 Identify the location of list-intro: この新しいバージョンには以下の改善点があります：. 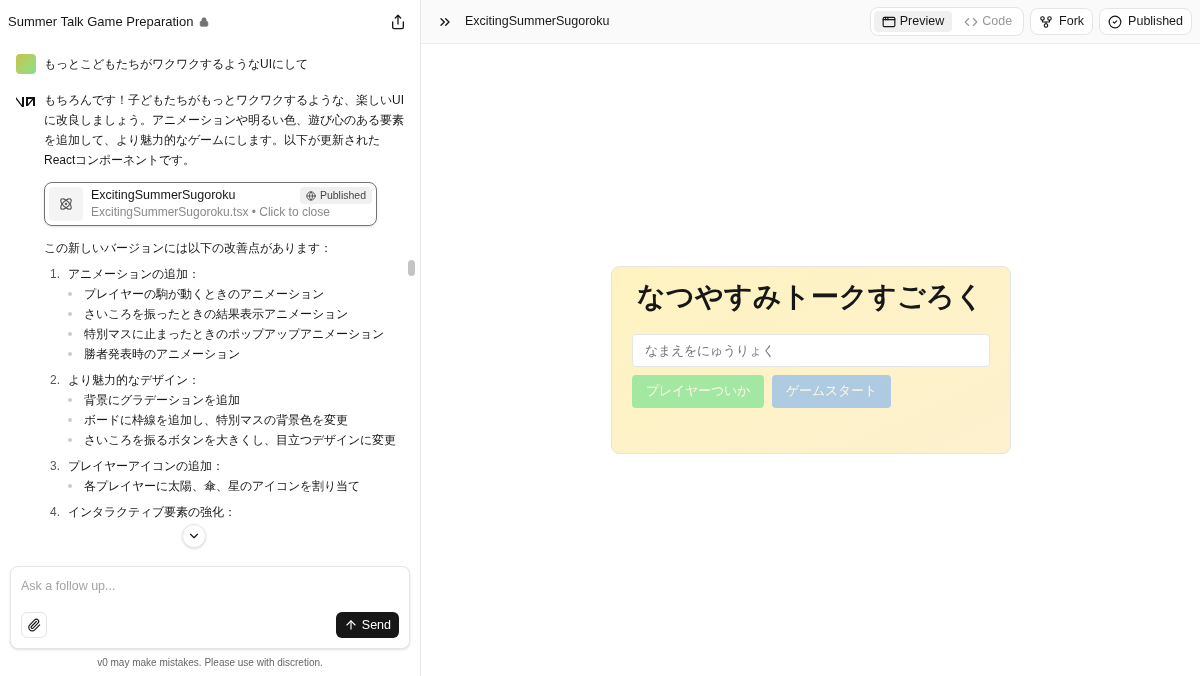
(188, 248).